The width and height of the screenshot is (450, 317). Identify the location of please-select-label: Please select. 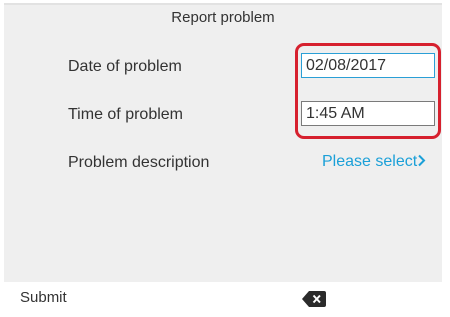
(370, 161).